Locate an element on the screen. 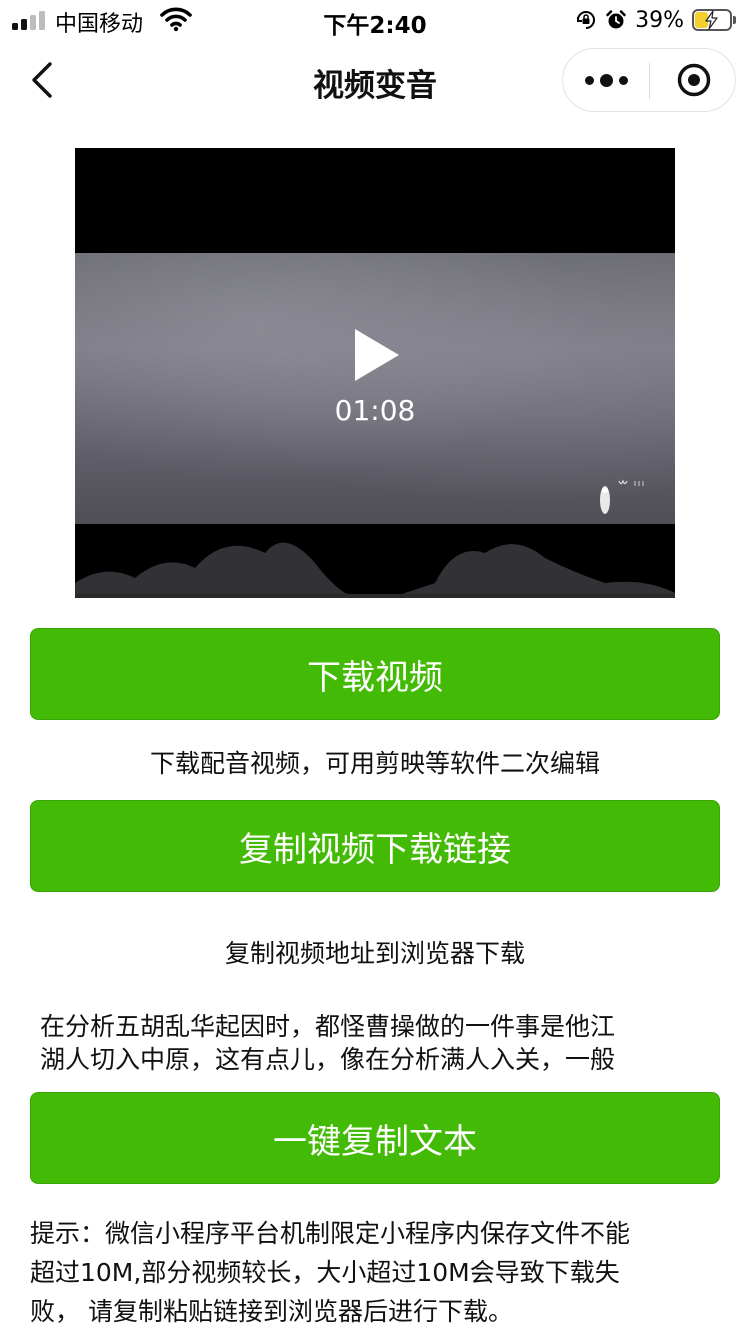 The image size is (750, 1334). more-dots-icon is located at coordinates (589, 80).